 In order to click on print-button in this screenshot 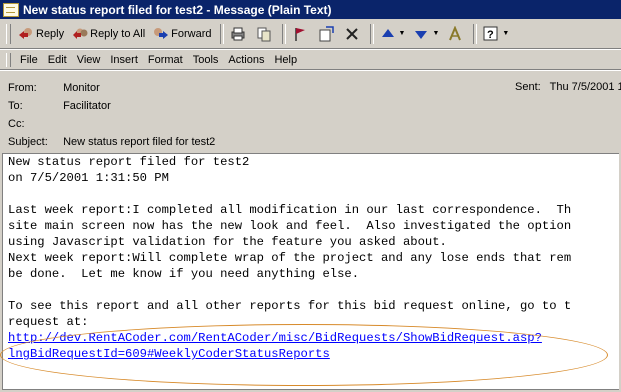, I will do `click(239, 34)`.